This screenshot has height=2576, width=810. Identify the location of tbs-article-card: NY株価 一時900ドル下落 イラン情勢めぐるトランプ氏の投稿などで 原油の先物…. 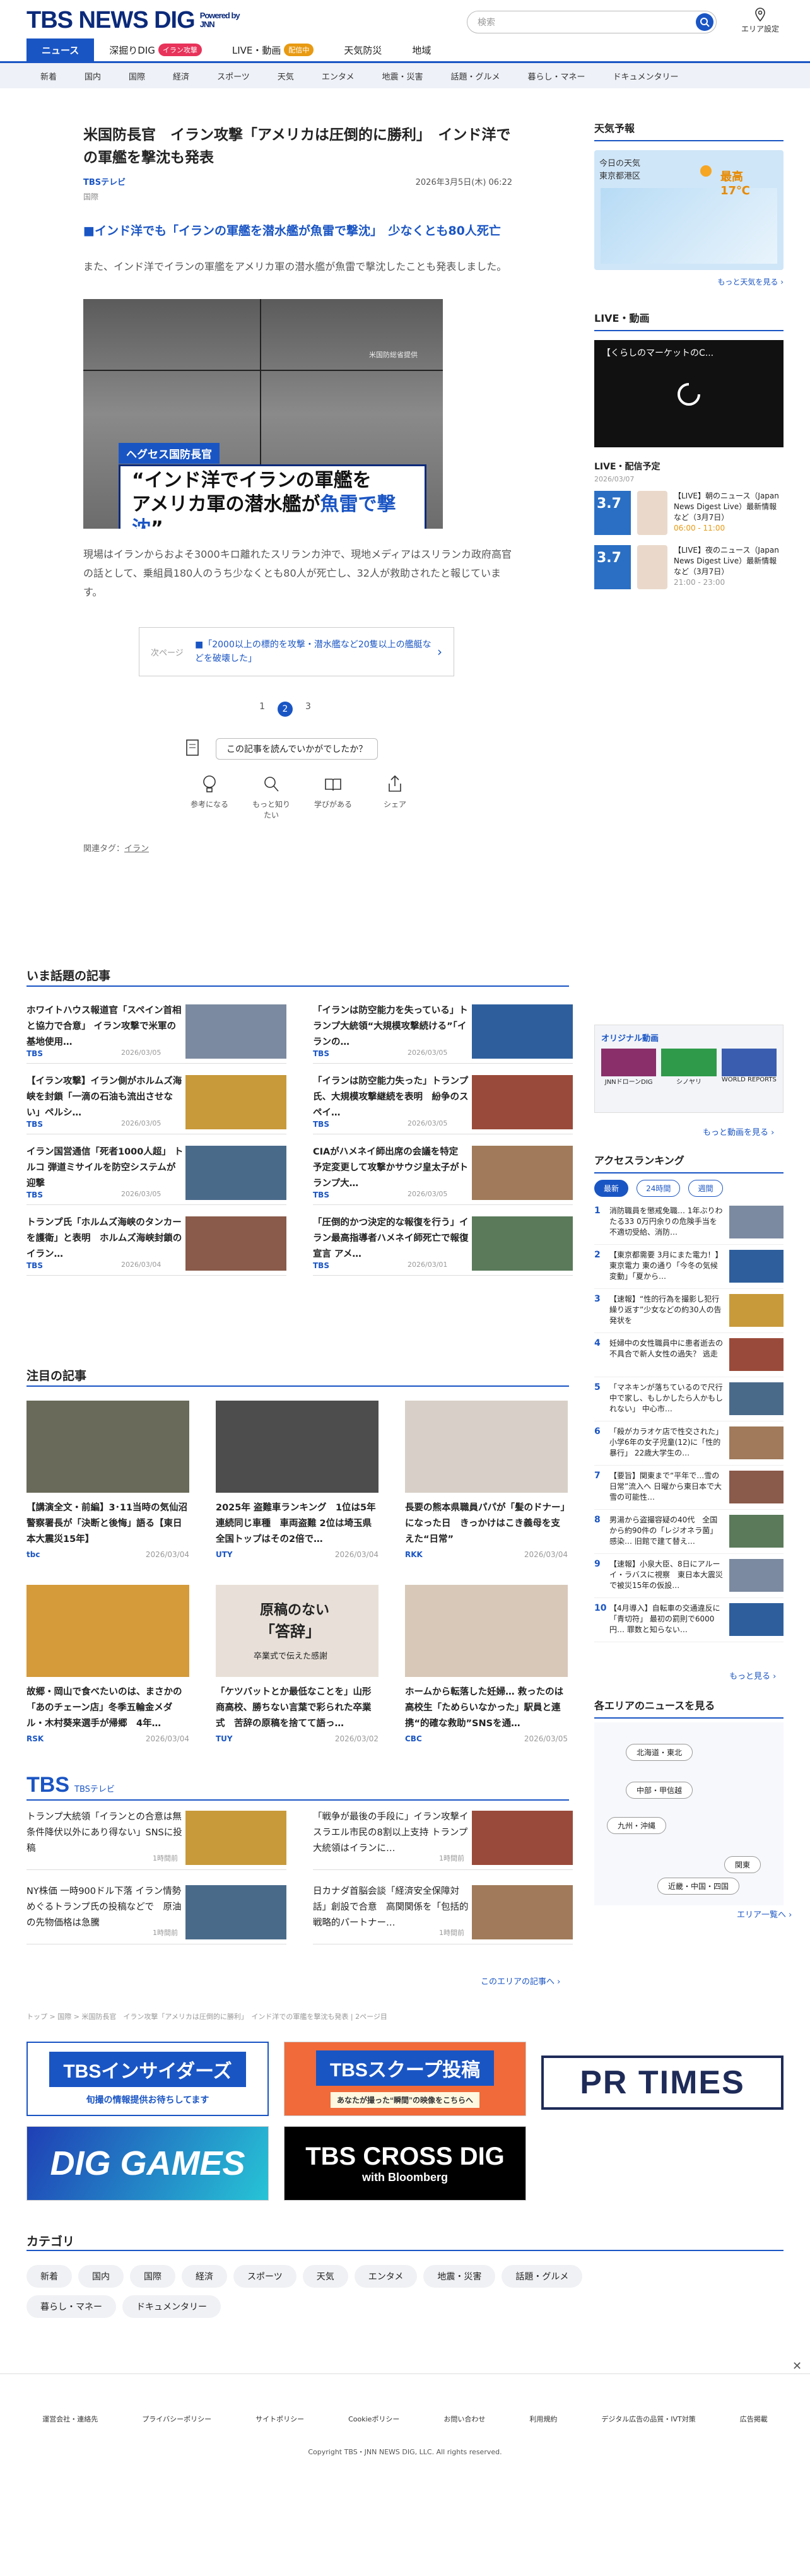
(156, 1914).